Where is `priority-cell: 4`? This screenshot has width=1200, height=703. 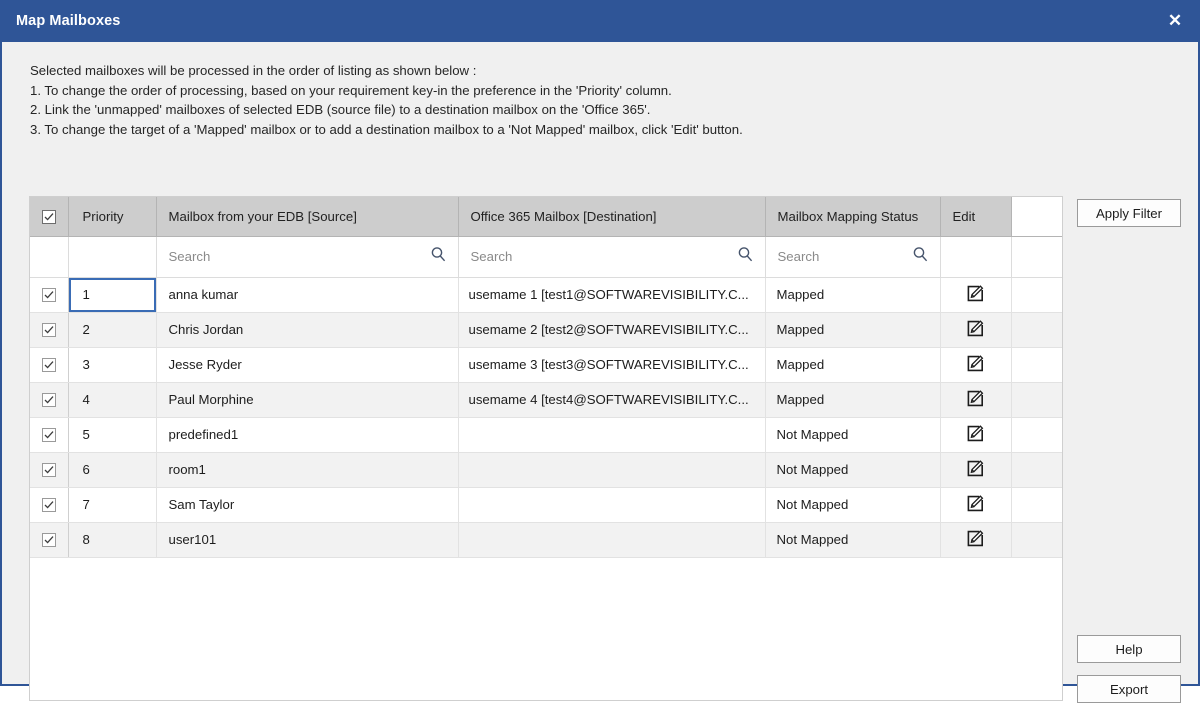
priority-cell: 4 is located at coordinates (112, 400).